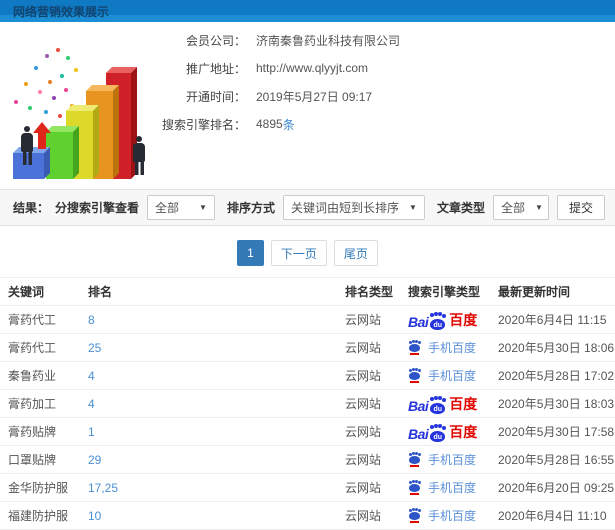 The image size is (615, 530). Describe the element at coordinates (552, 516) in the screenshot. I see `updated-cell: 2020年6月4日 11:10` at that location.